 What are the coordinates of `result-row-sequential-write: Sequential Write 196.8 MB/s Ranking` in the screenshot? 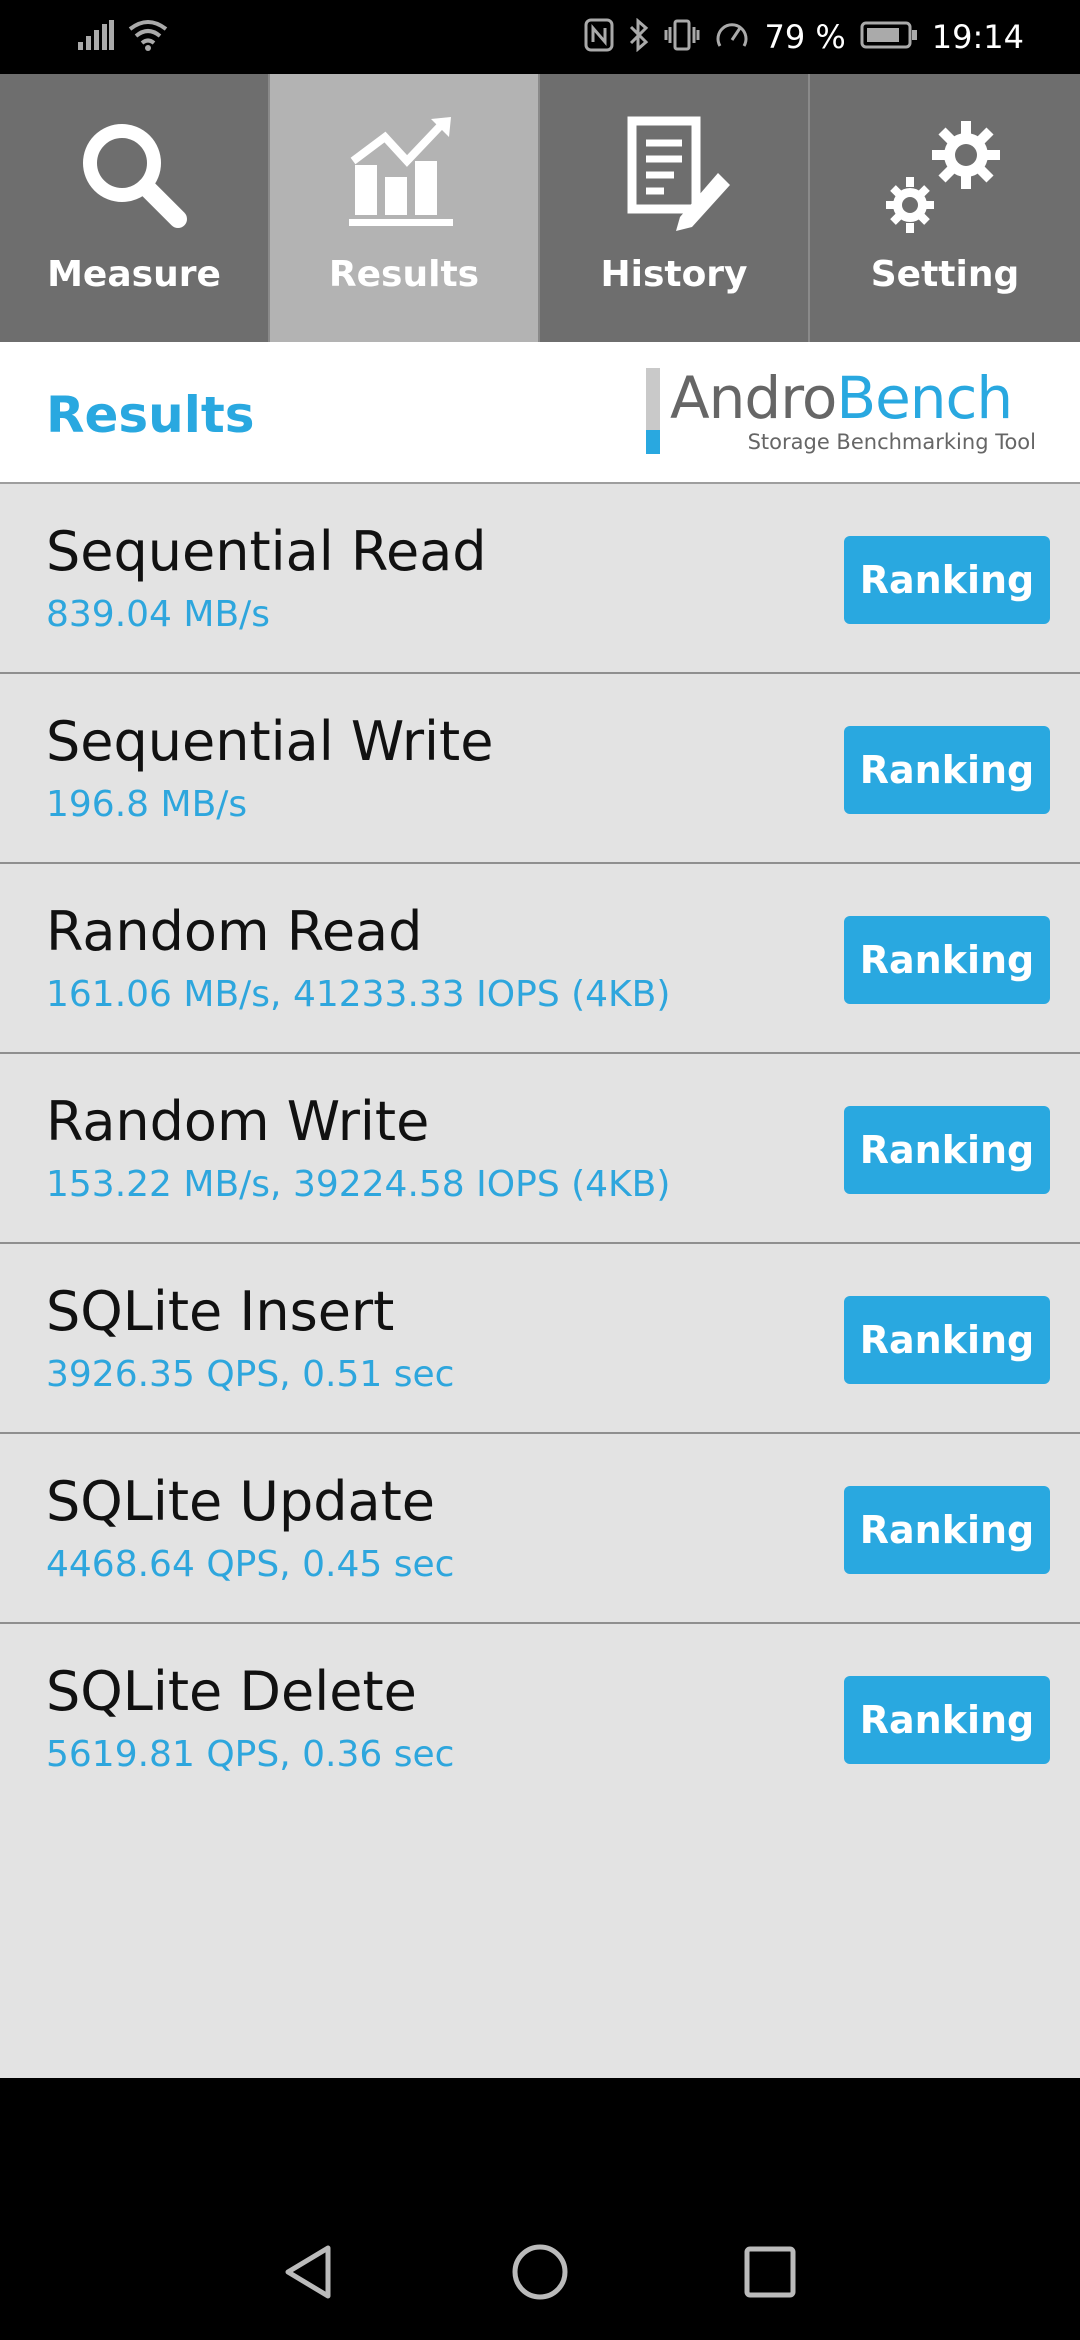 It's located at (540, 769).